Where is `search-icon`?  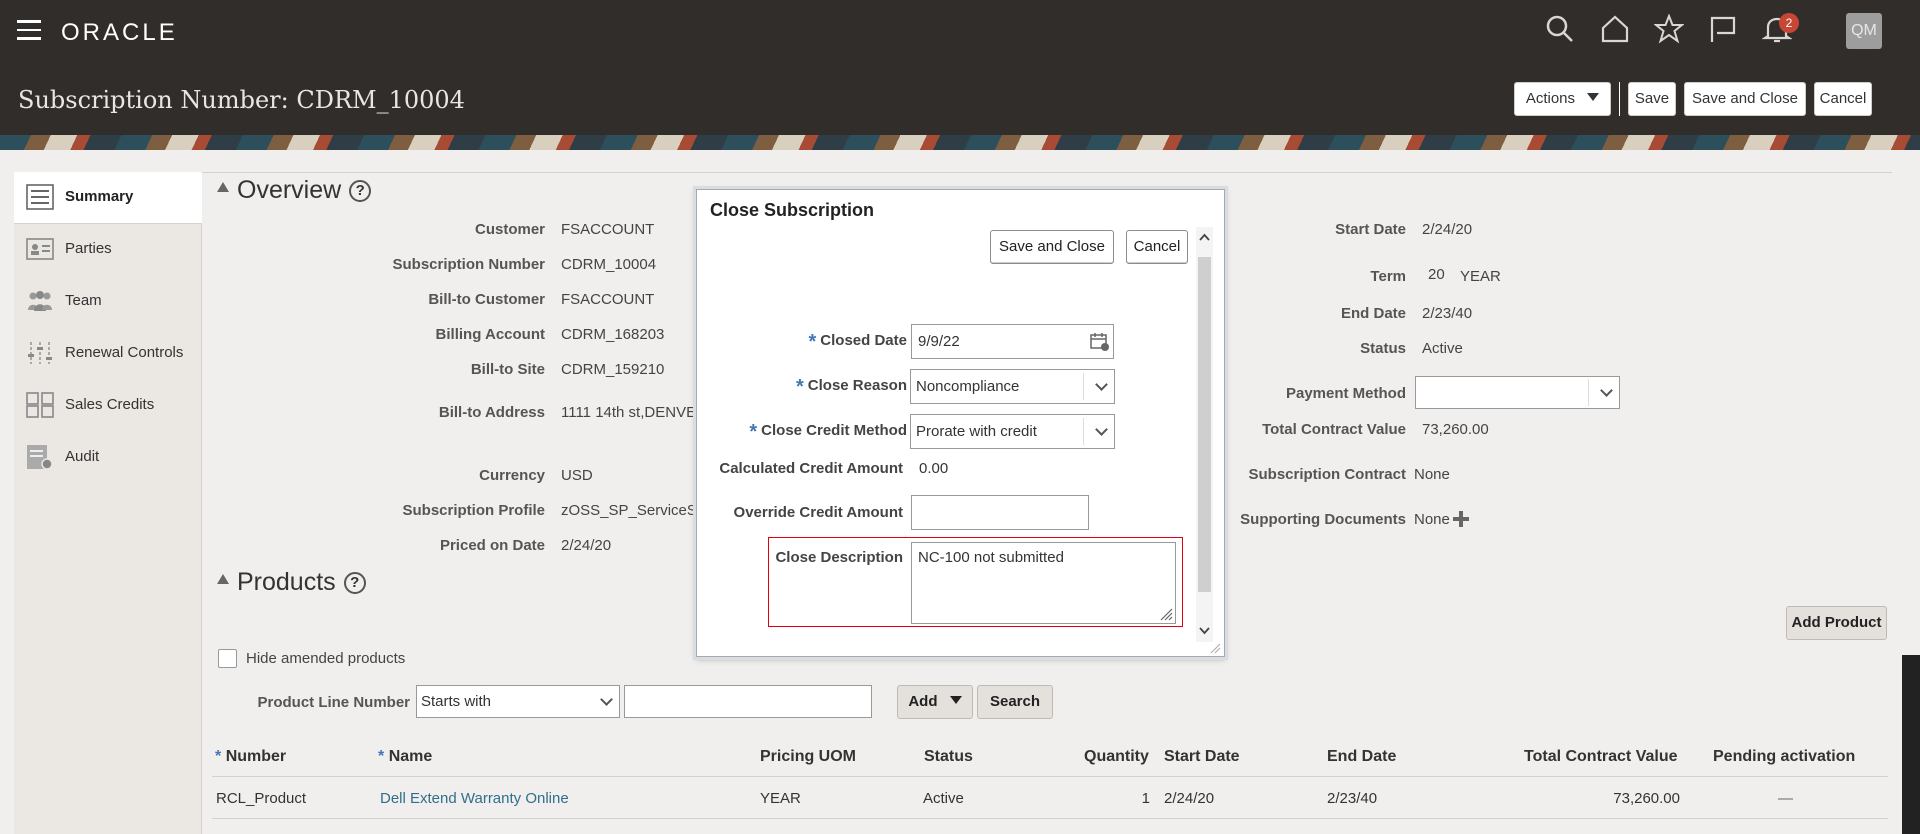
search-icon is located at coordinates (1560, 29).